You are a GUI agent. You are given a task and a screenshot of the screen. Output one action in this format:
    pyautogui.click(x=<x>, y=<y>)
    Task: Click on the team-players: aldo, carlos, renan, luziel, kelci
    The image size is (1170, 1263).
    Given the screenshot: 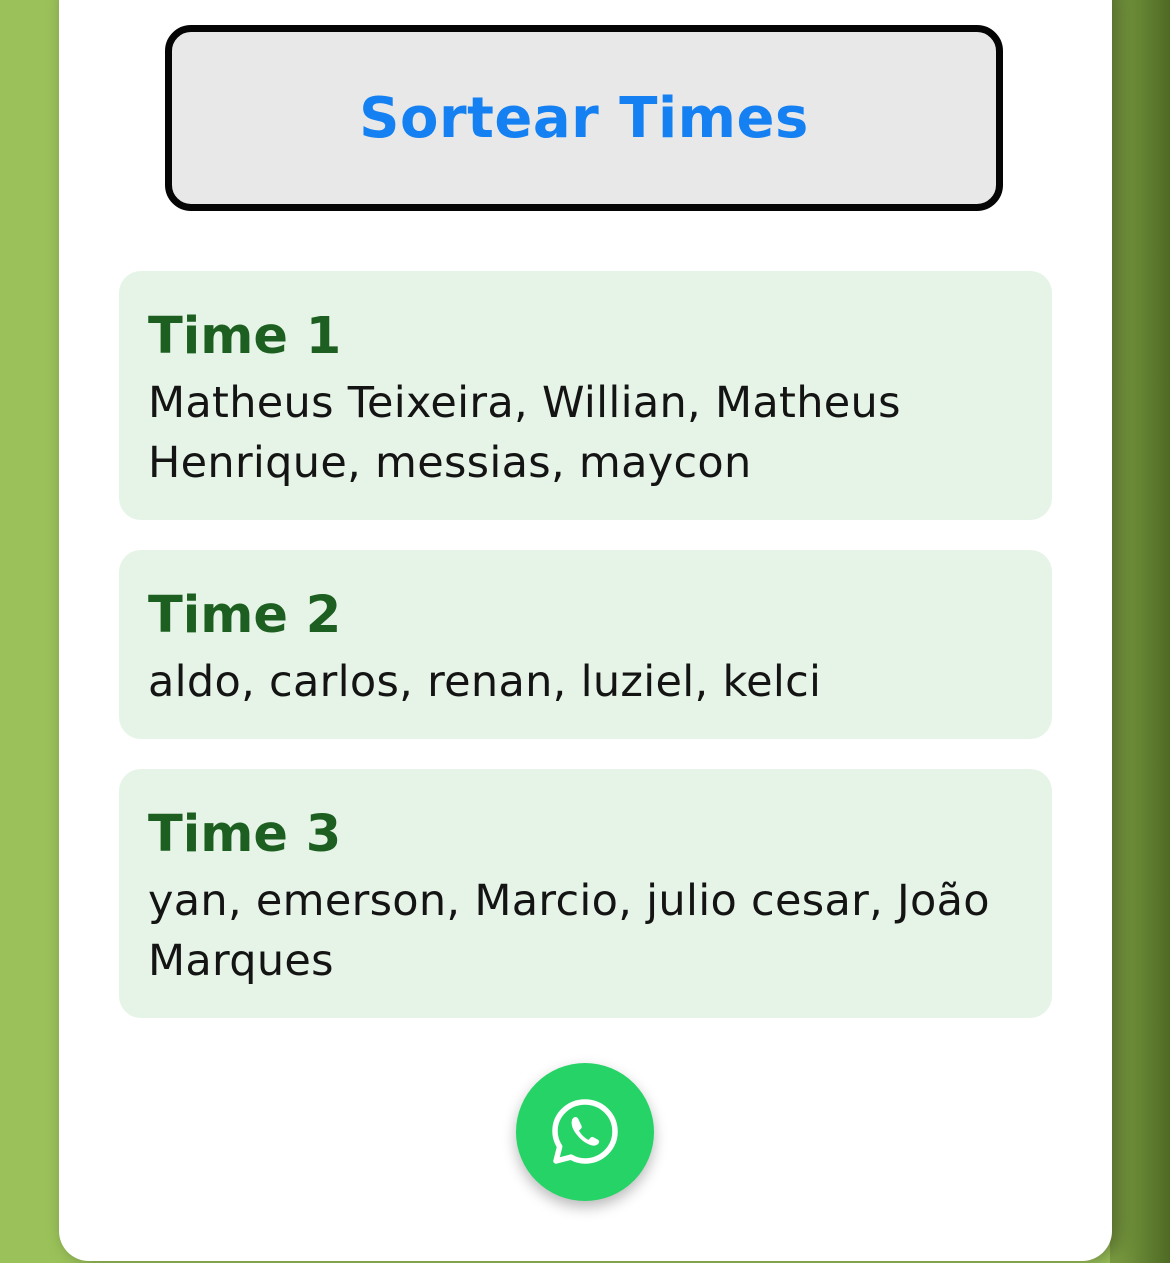 What is the action you would take?
    pyautogui.click(x=485, y=682)
    